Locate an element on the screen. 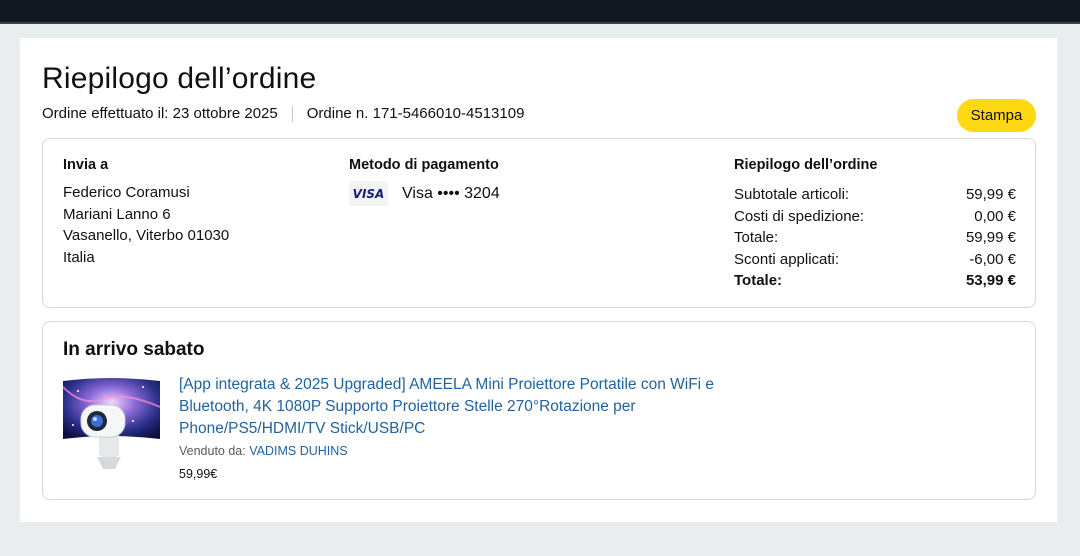 This screenshot has height=556, width=1080. top-navigation-bar is located at coordinates (540, 12).